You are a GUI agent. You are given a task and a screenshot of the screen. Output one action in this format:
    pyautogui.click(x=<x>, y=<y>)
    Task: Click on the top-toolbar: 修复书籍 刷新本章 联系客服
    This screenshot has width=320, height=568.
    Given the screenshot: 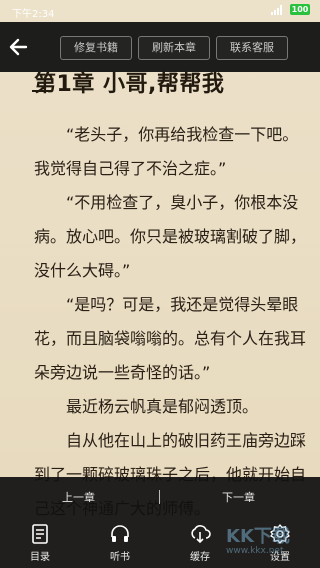 What is the action you would take?
    pyautogui.click(x=160, y=47)
    